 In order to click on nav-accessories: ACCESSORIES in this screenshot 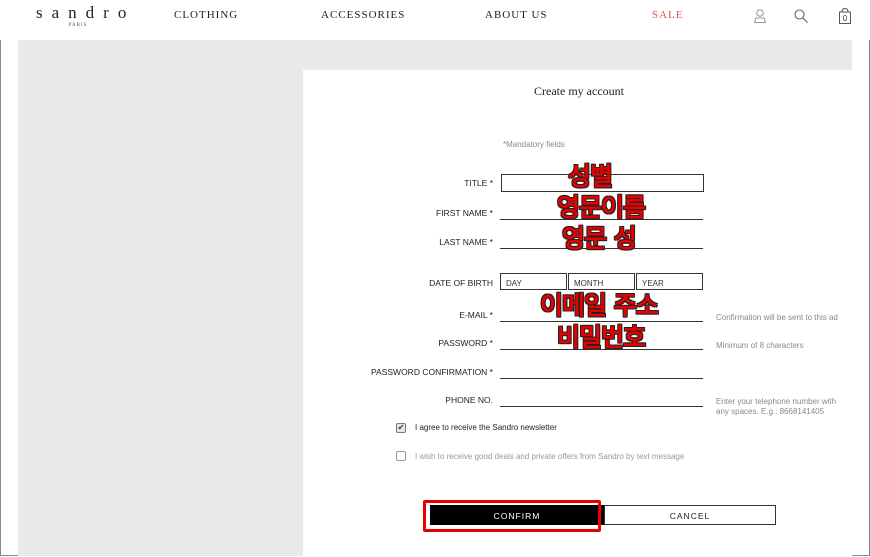, I will do `click(363, 15)`.